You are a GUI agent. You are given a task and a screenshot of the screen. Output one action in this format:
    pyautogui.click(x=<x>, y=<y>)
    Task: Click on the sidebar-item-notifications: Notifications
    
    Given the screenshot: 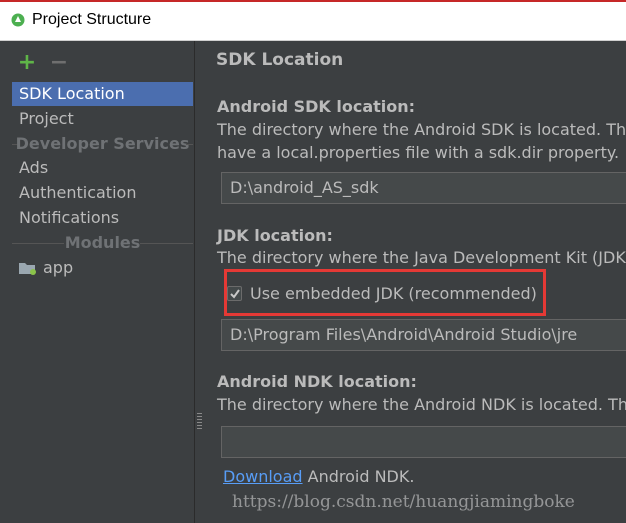 What is the action you would take?
    pyautogui.click(x=102, y=218)
    